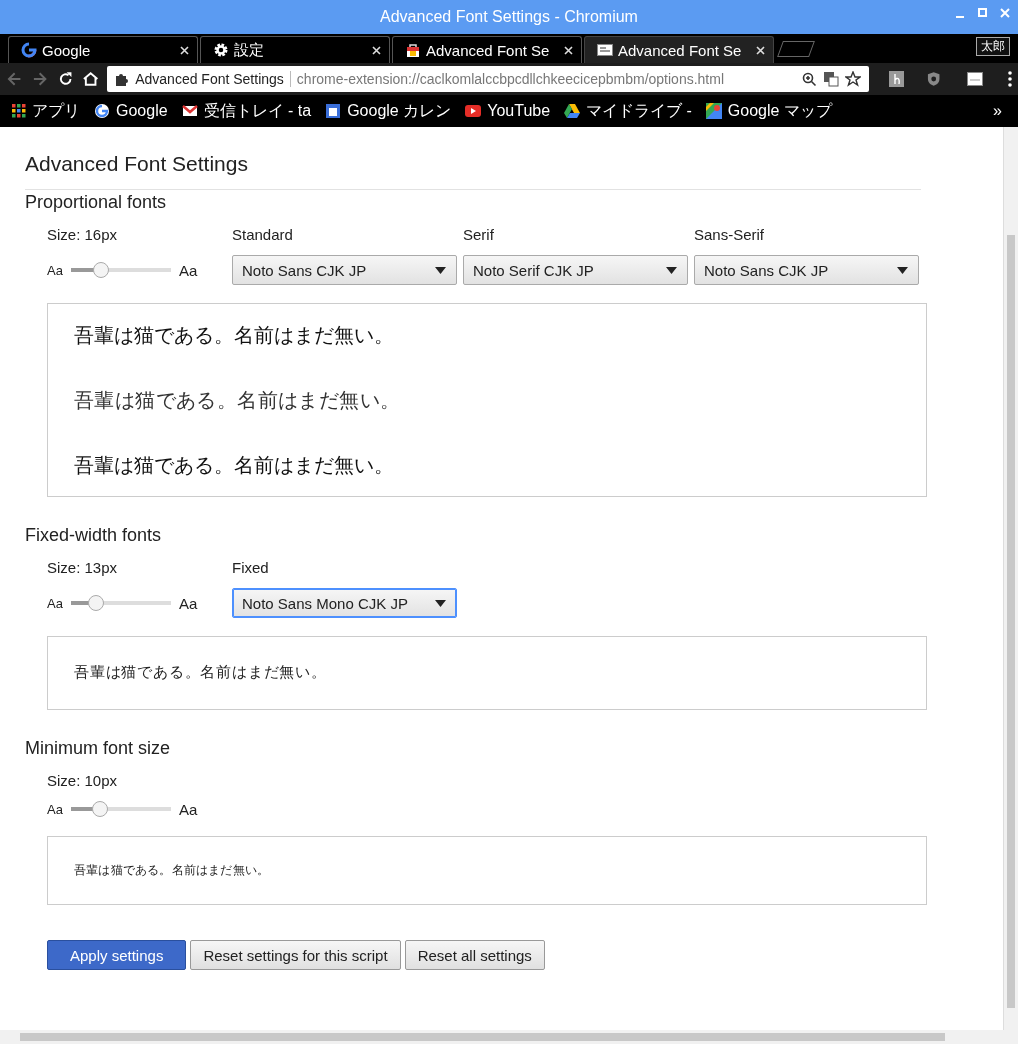 This screenshot has width=1018, height=1044. What do you see at coordinates (19, 111) in the screenshot?
I see `grid-icon` at bounding box center [19, 111].